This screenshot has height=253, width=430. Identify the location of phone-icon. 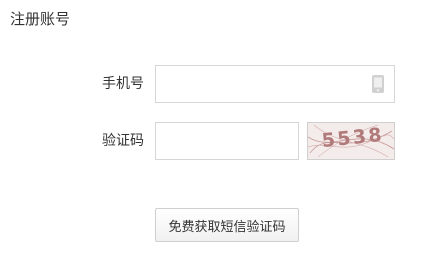
(378, 84).